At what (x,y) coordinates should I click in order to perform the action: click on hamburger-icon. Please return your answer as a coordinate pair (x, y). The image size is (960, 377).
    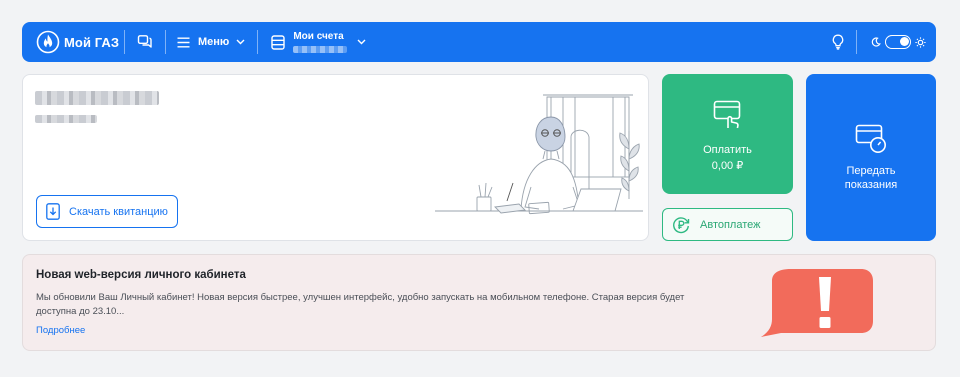
    Looking at the image, I should click on (183, 42).